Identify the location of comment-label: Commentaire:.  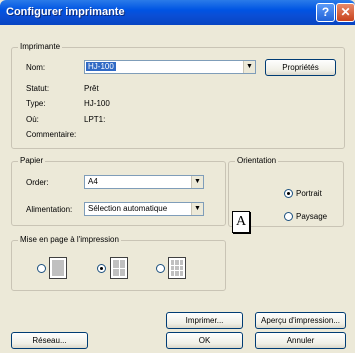
(51, 134).